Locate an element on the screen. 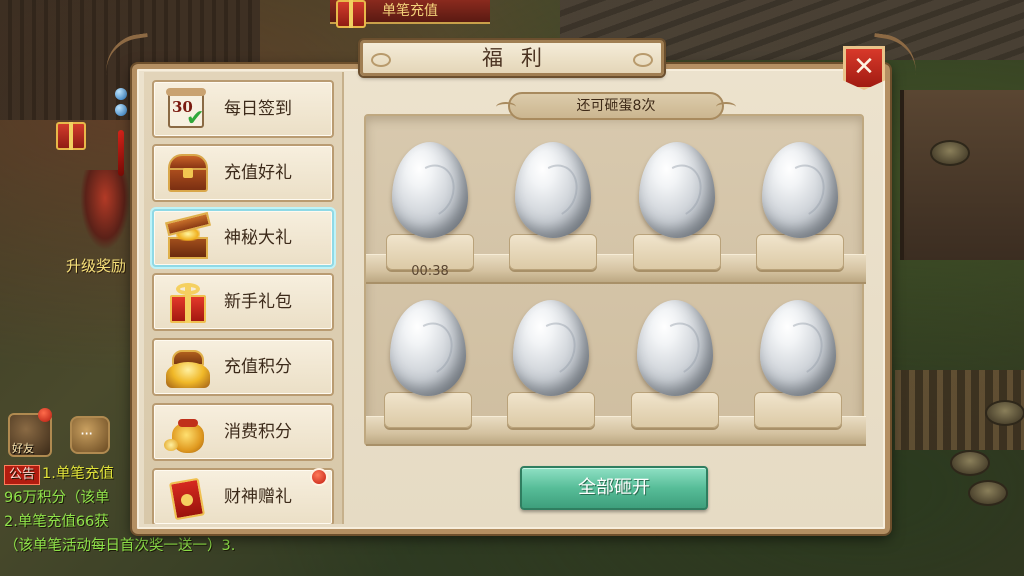 Image resolution: width=1024 pixels, height=576 pixels. mystery-chest-icon is located at coordinates (188, 236).